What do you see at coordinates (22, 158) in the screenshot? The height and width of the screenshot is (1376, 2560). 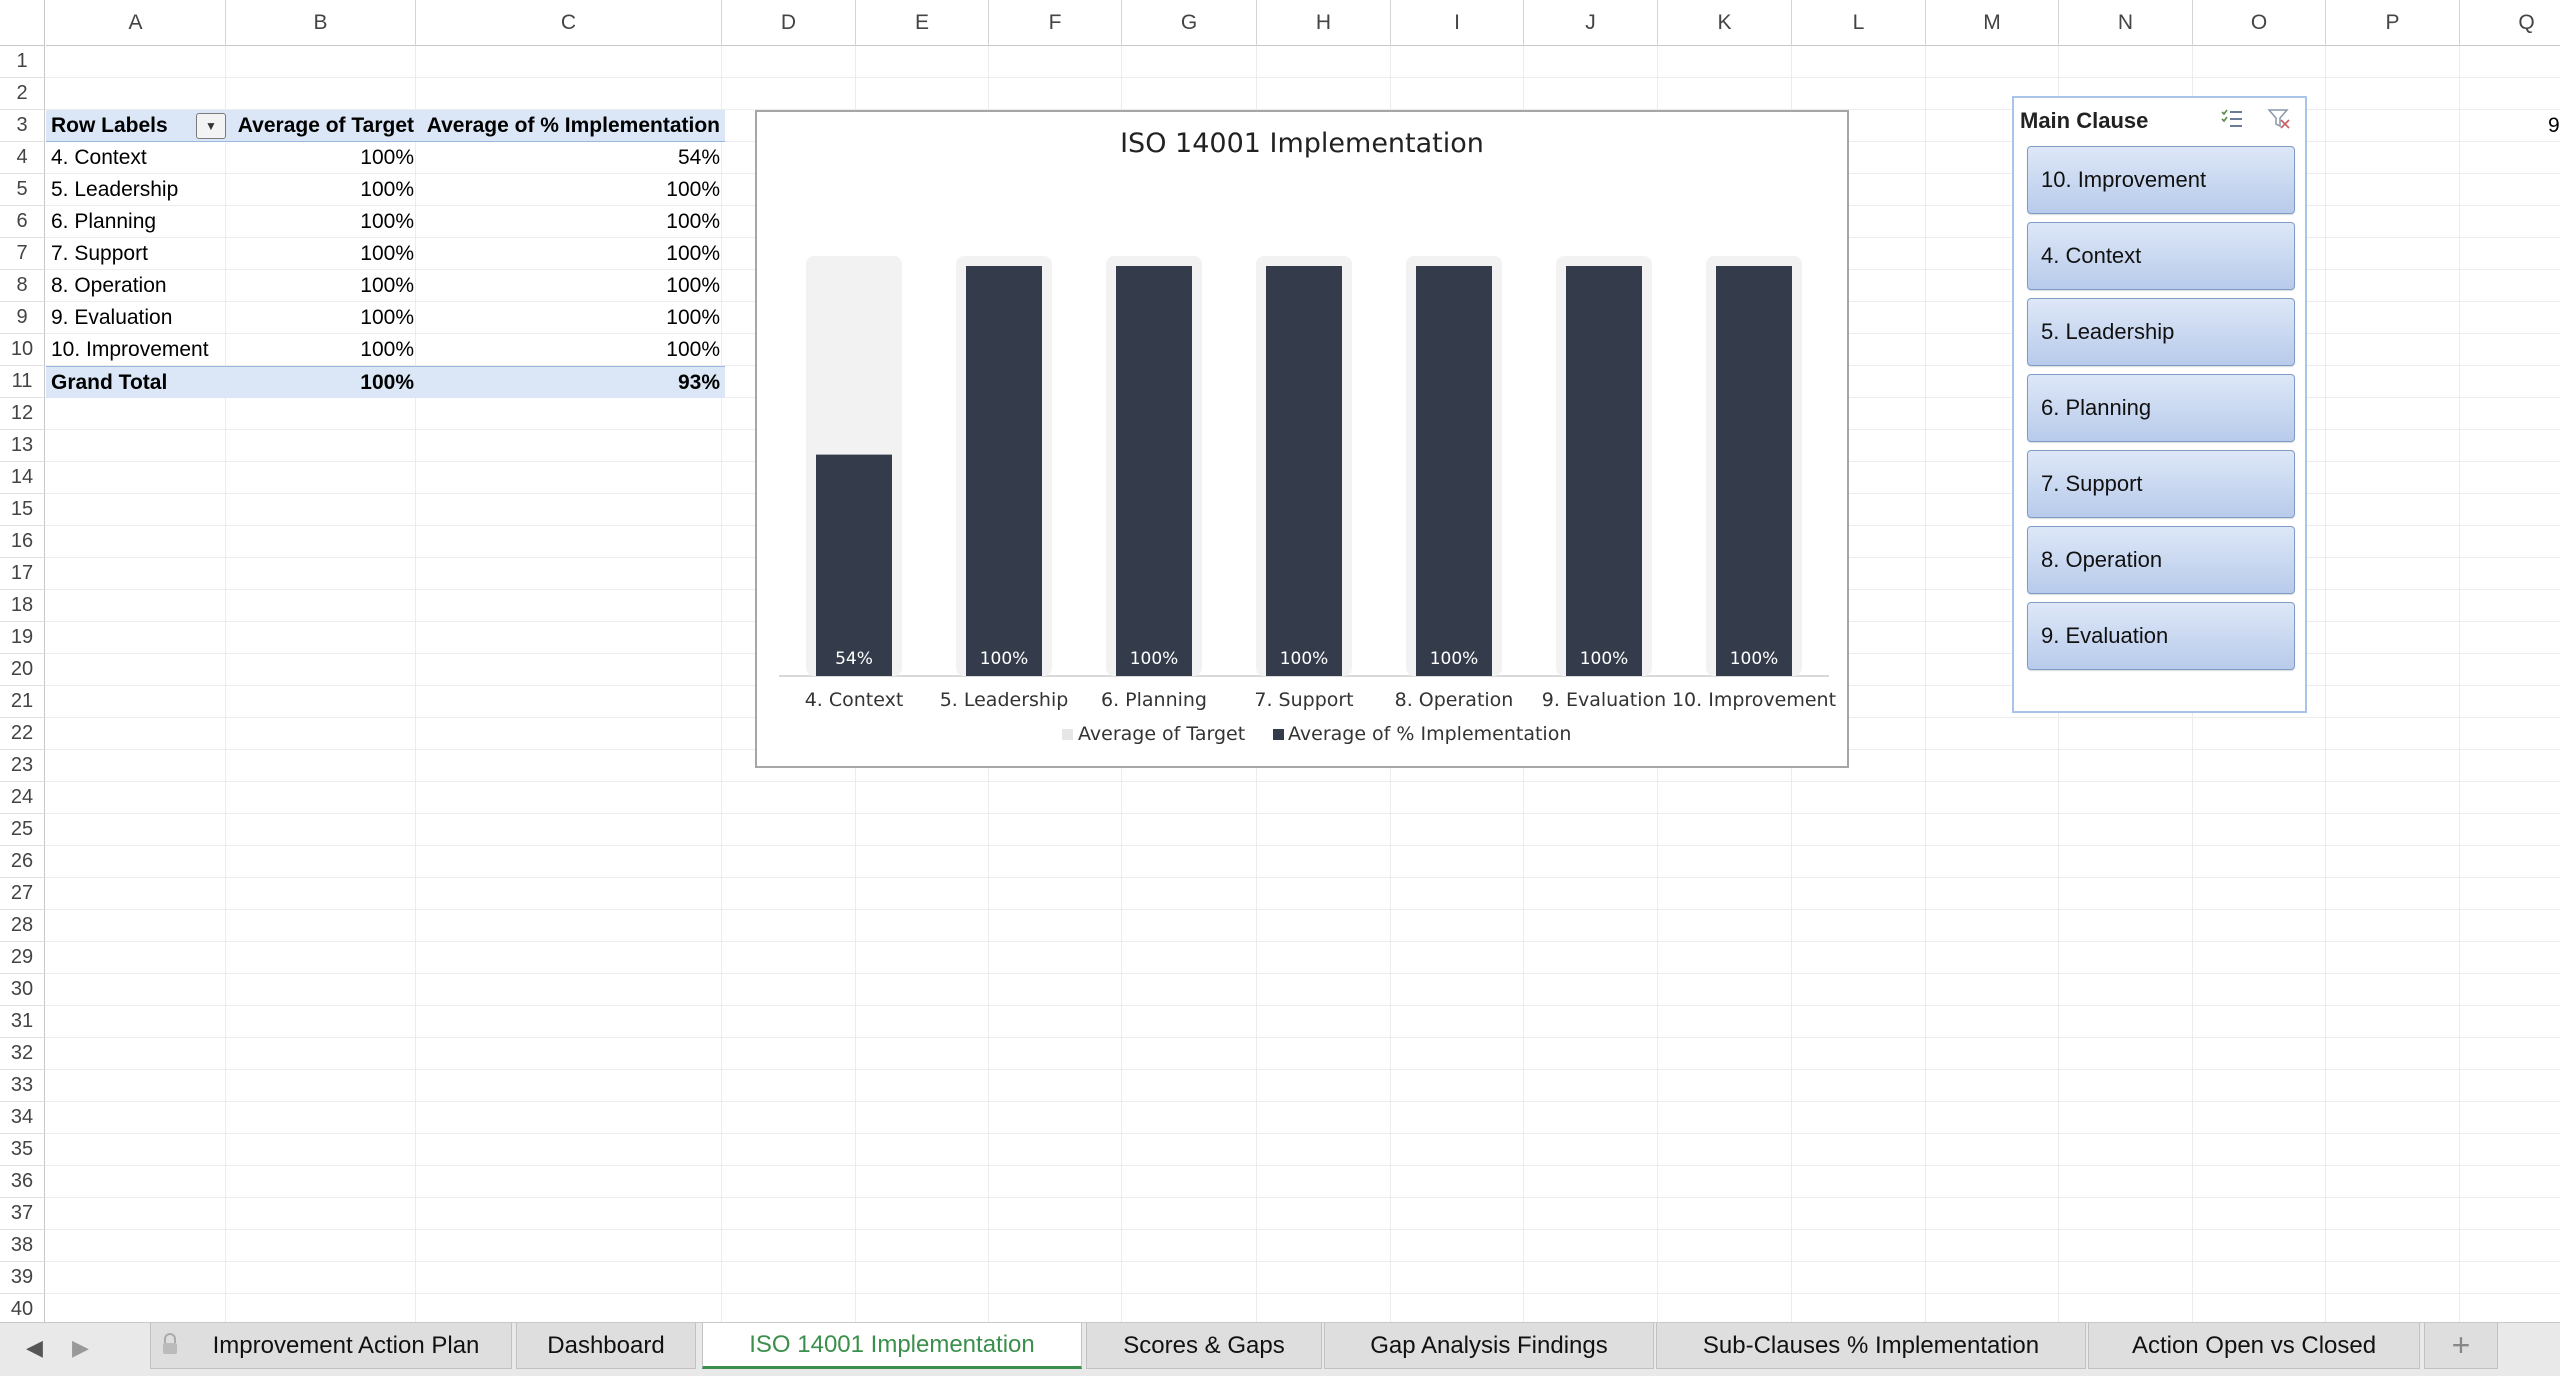 I see `row-header-4: 4` at bounding box center [22, 158].